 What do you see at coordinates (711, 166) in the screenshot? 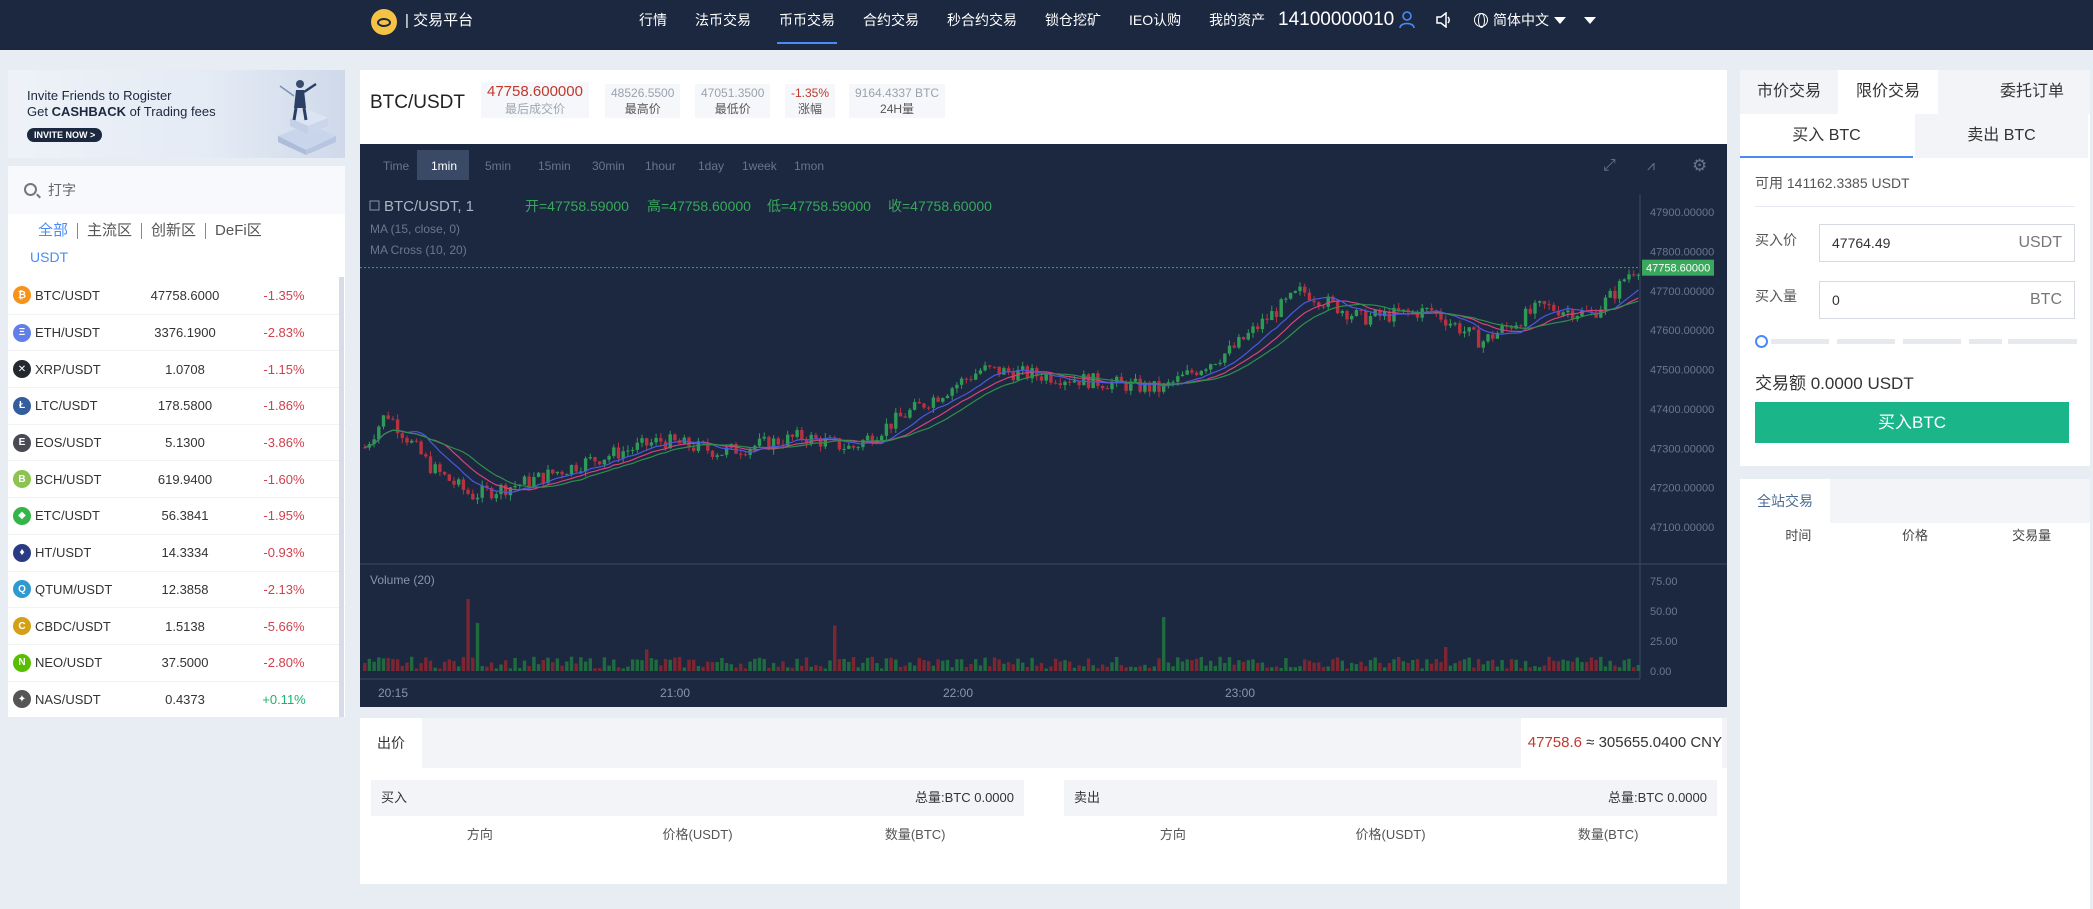
I see `interval-1day: 1day` at bounding box center [711, 166].